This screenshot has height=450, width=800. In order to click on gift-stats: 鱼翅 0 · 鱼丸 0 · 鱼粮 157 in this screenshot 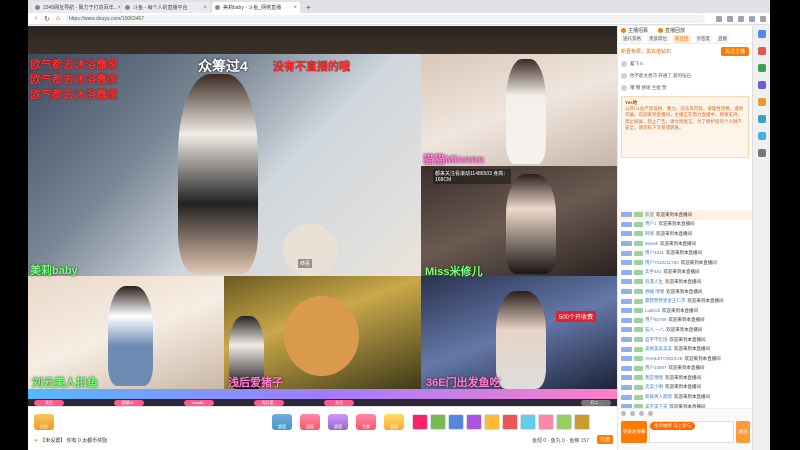, I will do `click(560, 441)`.